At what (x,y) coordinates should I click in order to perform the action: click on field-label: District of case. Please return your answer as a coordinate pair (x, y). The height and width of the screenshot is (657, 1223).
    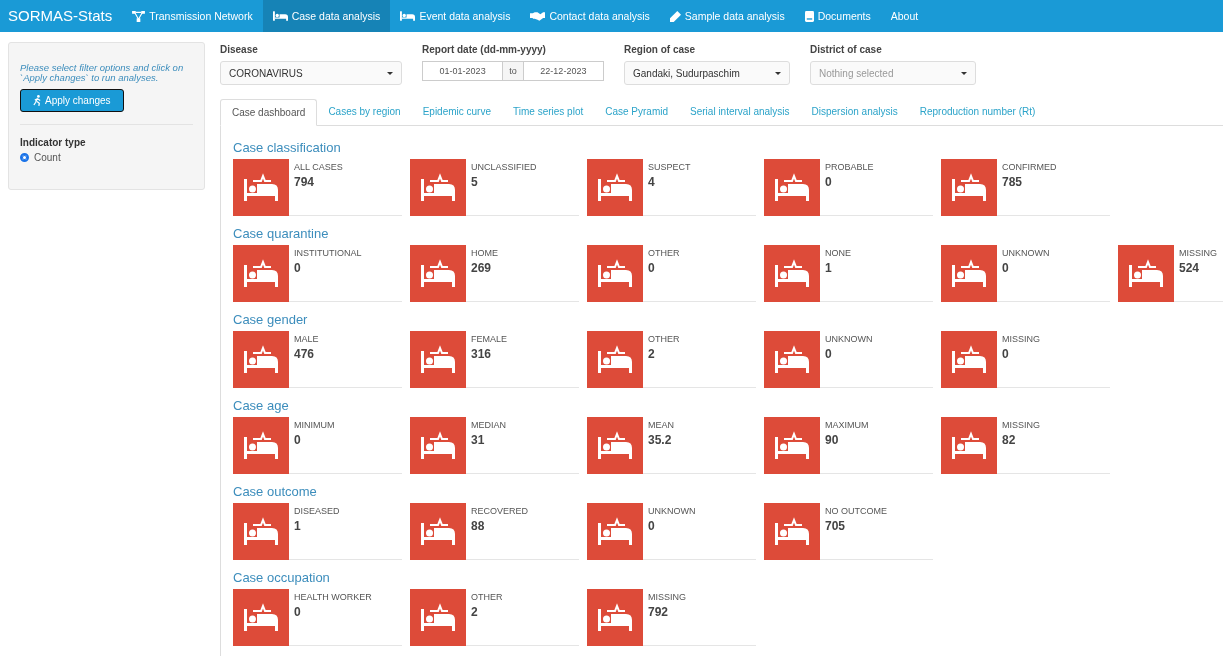
    Looking at the image, I should click on (846, 49).